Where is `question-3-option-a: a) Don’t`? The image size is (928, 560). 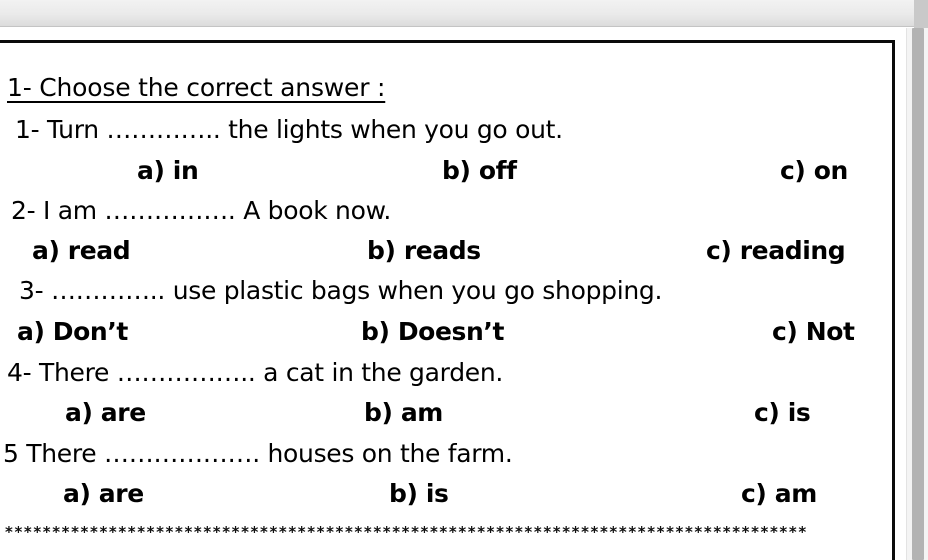 question-3-option-a: a) Don’t is located at coordinates (72, 331).